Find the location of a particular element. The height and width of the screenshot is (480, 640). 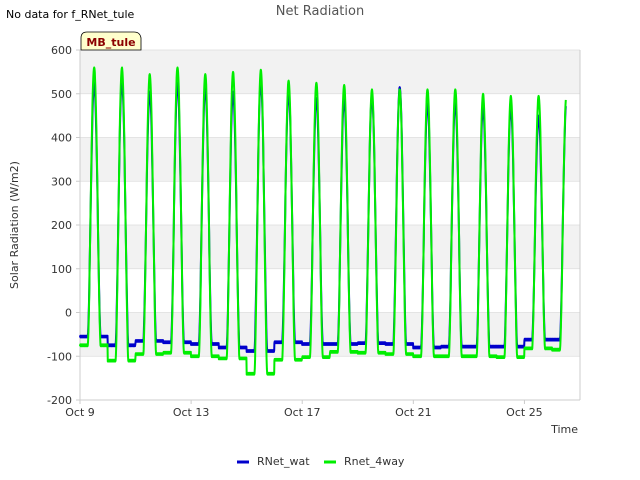

y-tick-label: 400 is located at coordinates (61, 138).